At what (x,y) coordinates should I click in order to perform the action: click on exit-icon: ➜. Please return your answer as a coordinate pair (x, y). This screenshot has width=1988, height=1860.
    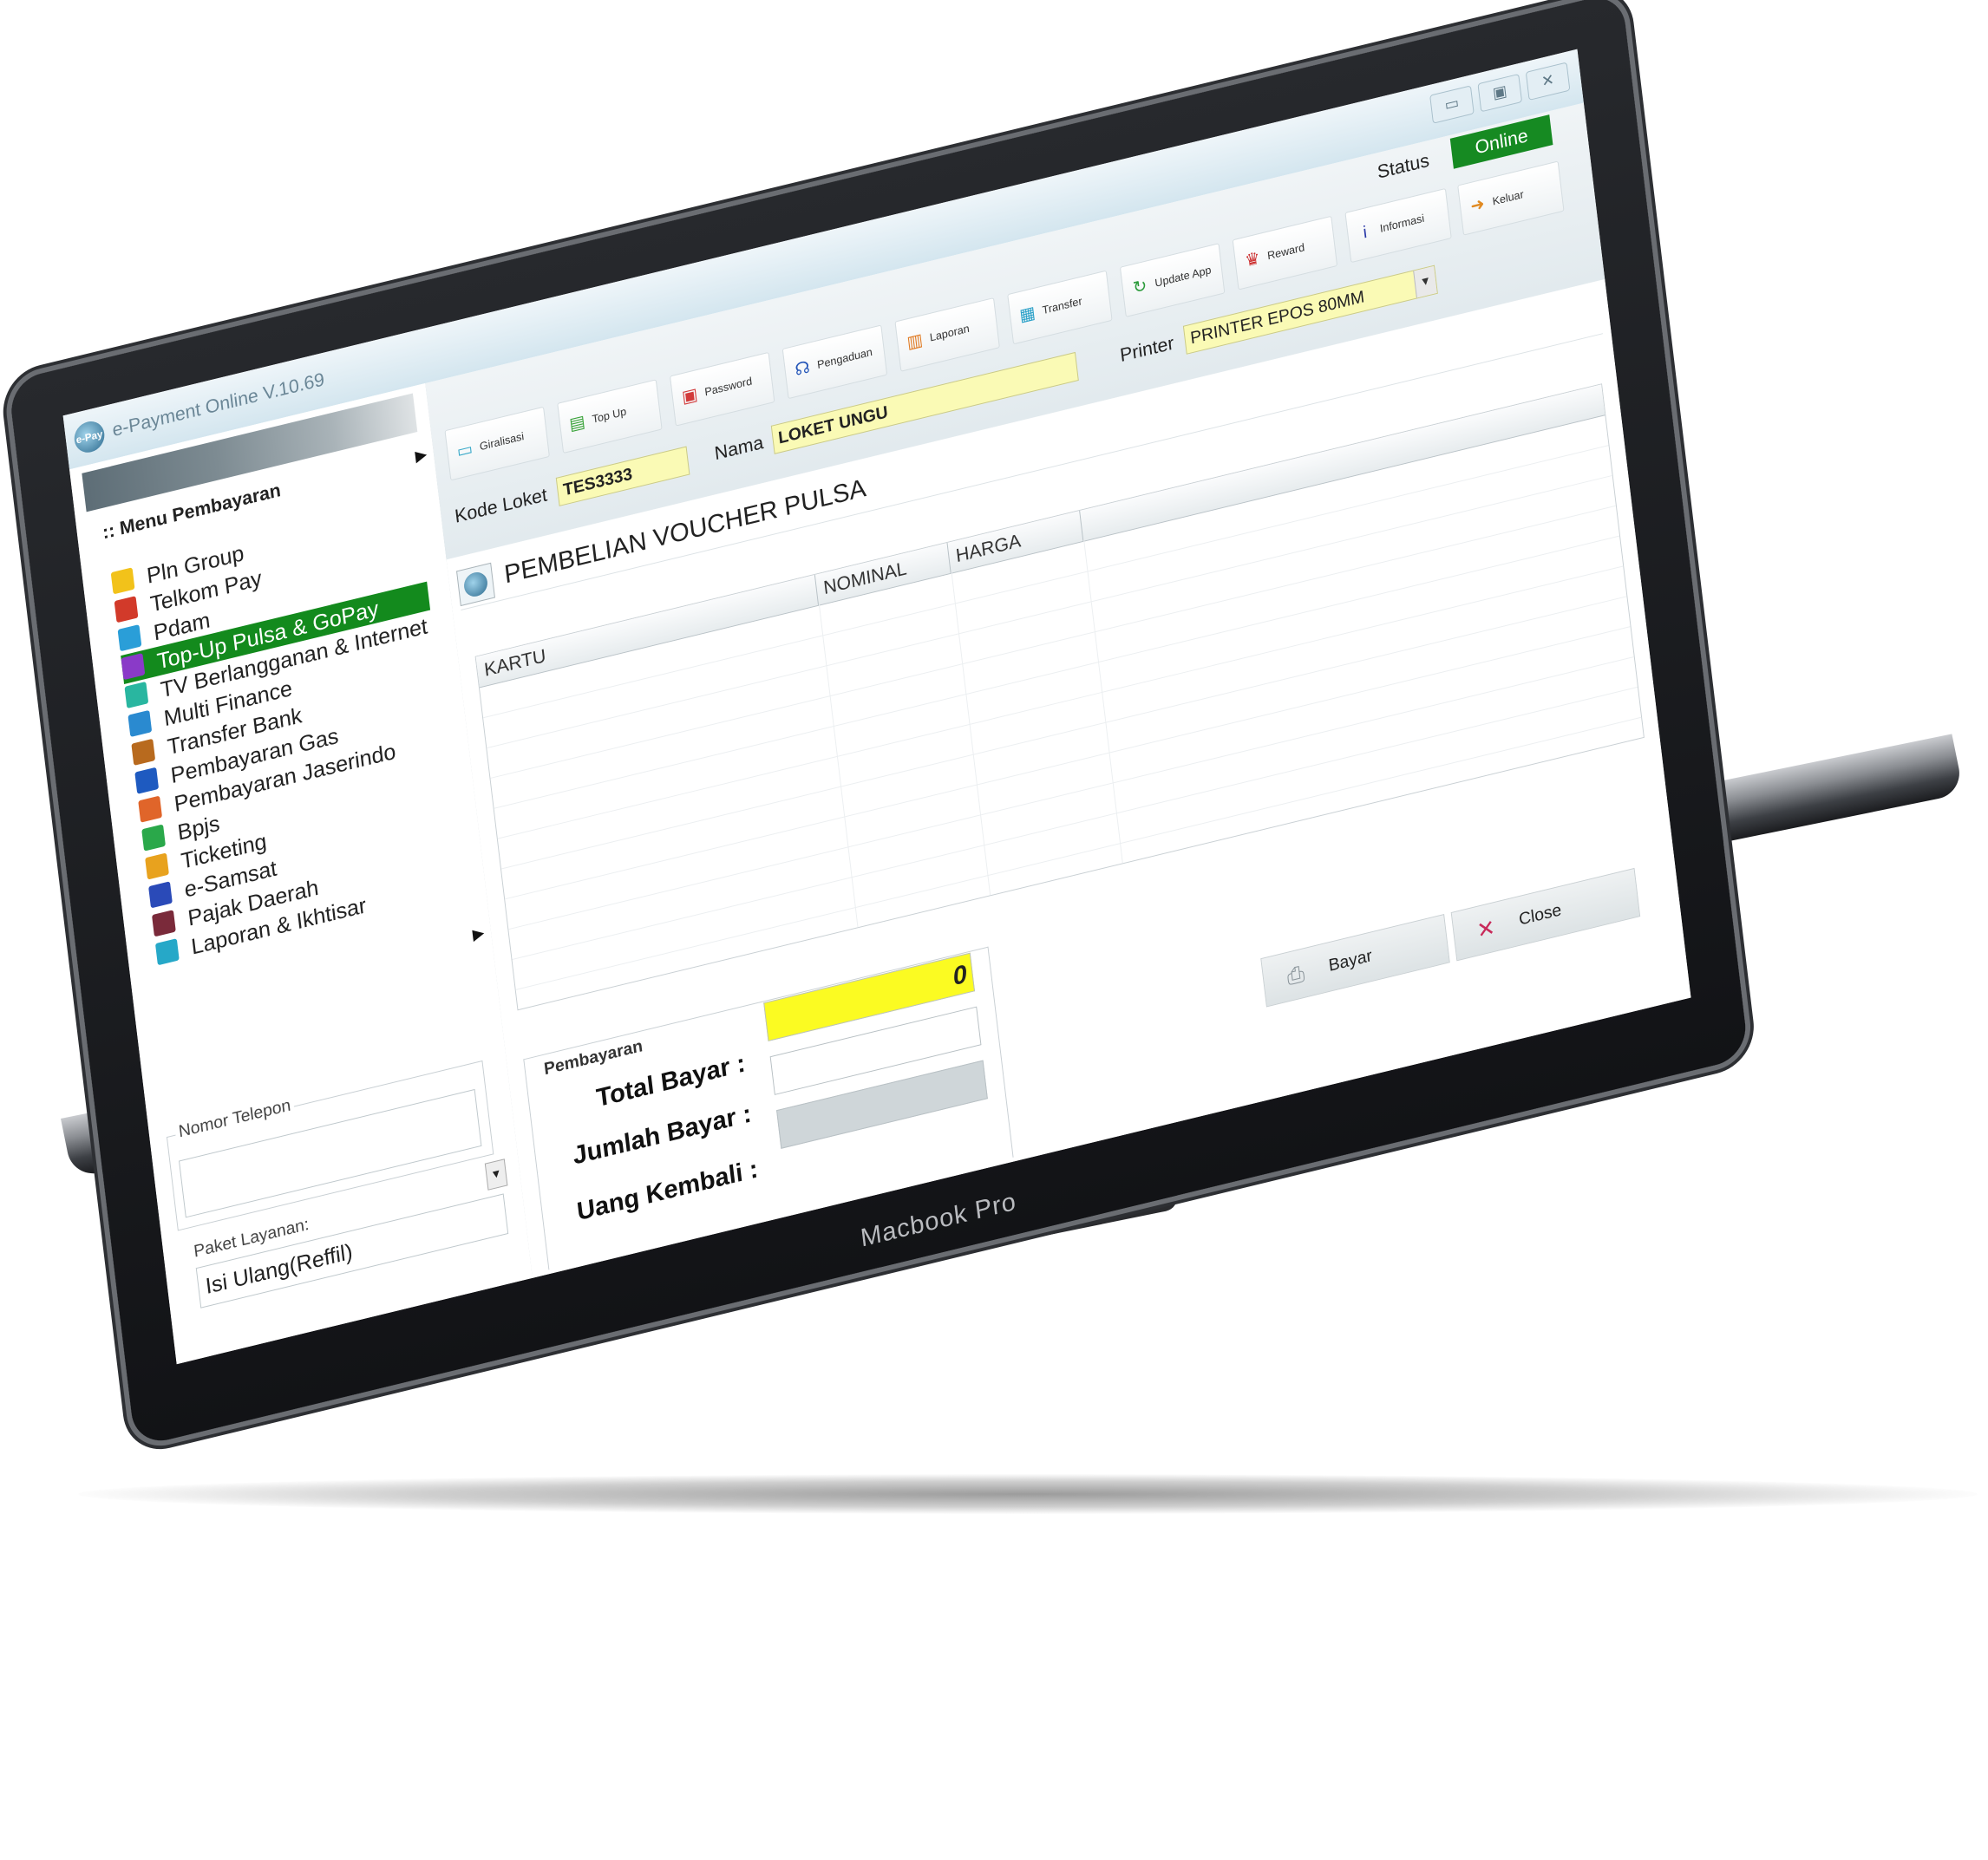
    Looking at the image, I should click on (1477, 205).